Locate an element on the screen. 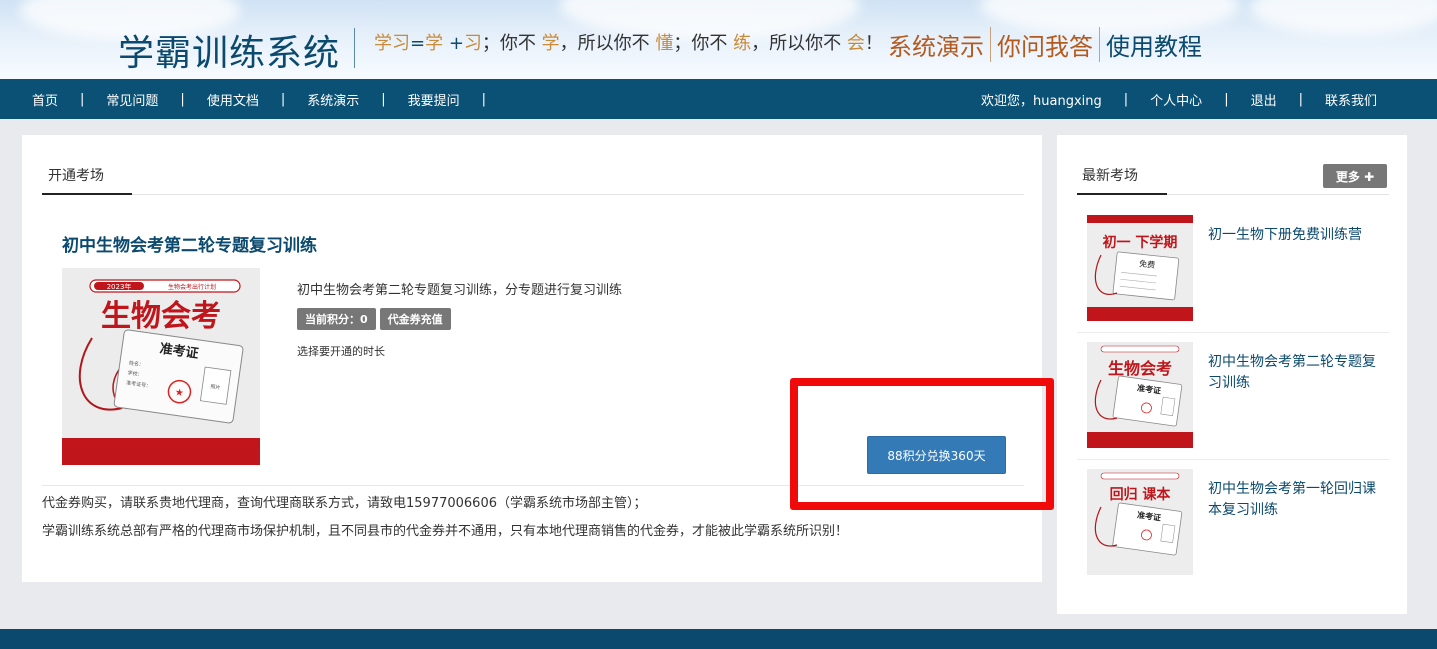  voucher-recharge-badge: 代金券充值 is located at coordinates (415, 319).